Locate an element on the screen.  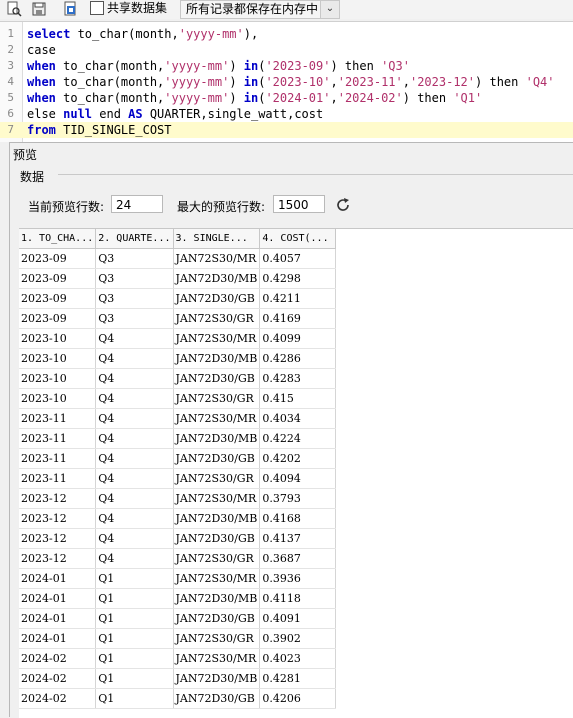
table-cell: 0.4168 is located at coordinates (298, 518).